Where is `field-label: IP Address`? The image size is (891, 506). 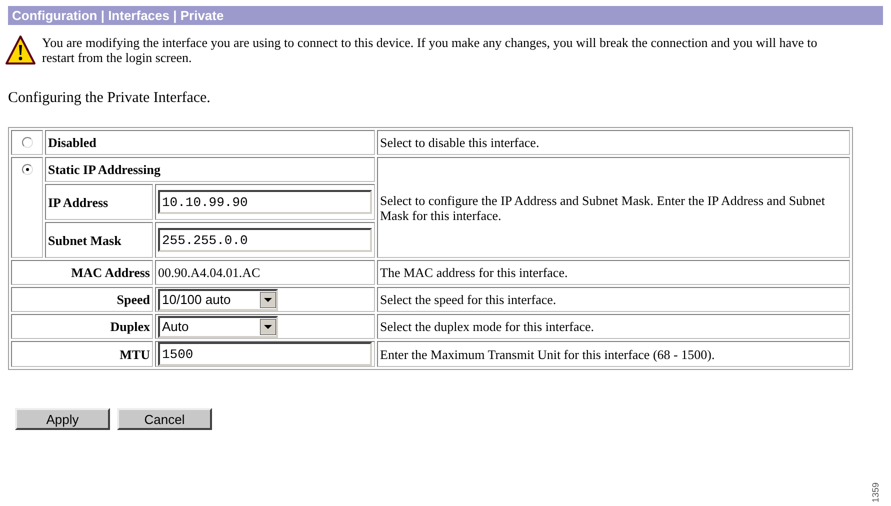
field-label: IP Address is located at coordinates (78, 202).